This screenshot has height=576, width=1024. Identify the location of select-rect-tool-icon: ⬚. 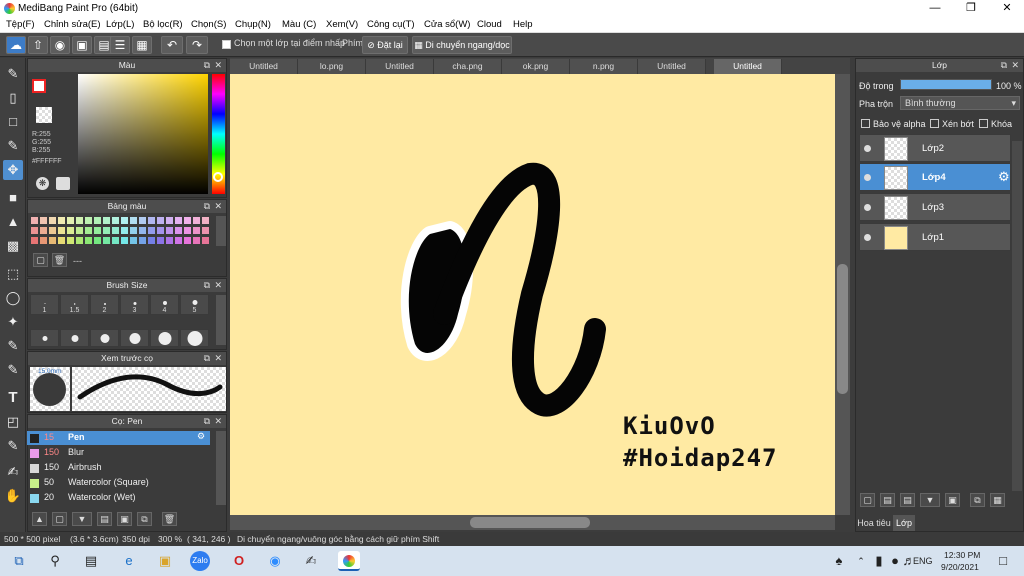
(13, 274).